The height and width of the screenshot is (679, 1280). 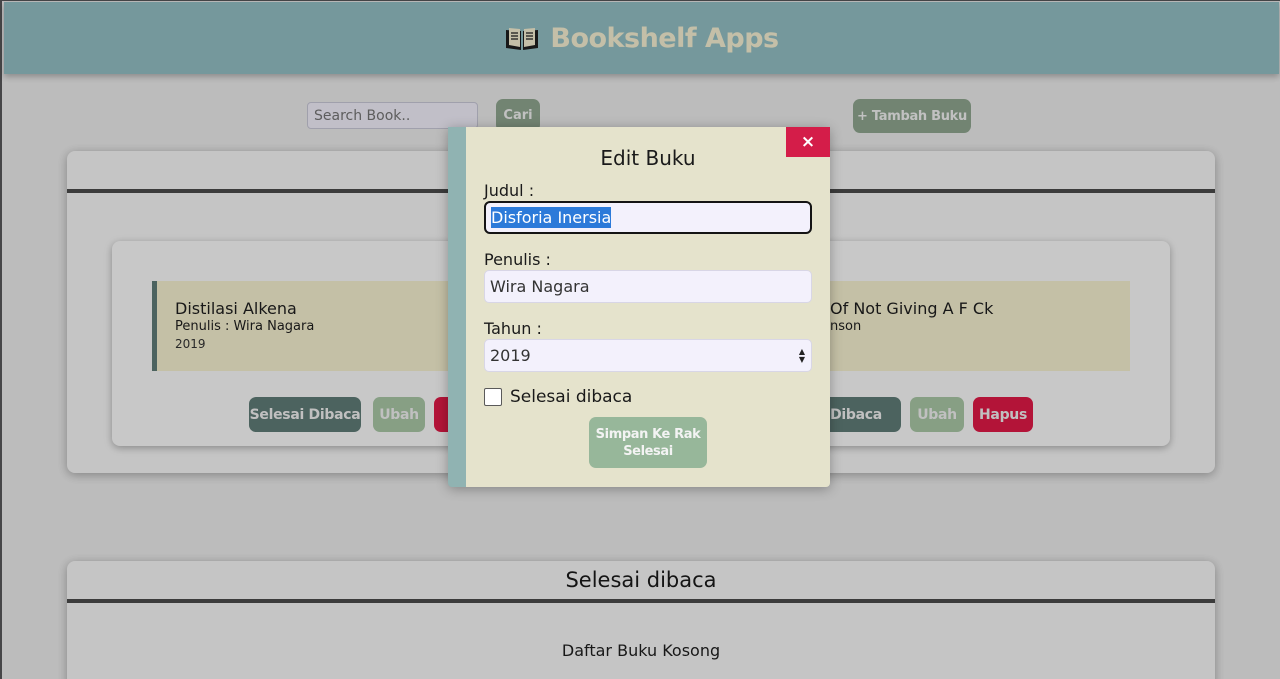 I want to click on penulis-label: Penulis :, so click(x=517, y=259).